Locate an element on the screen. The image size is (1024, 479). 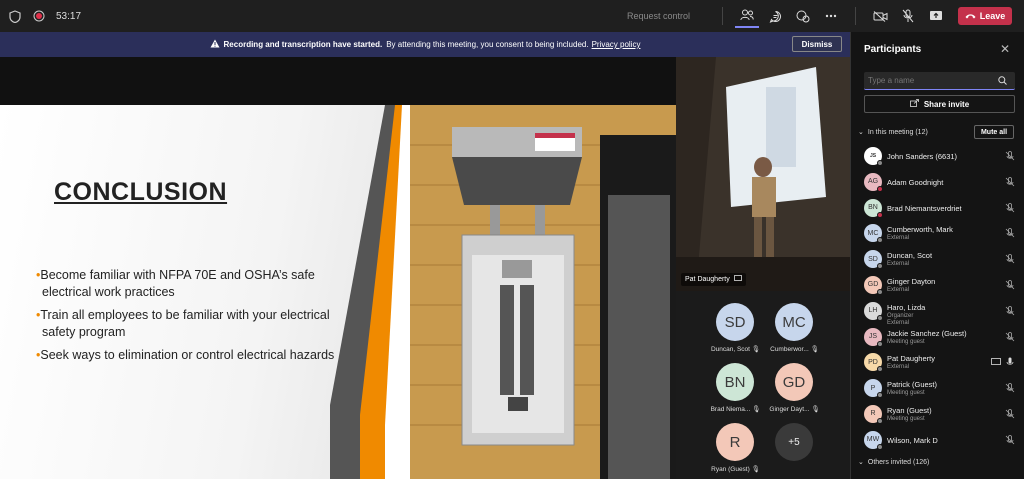
search-icon is located at coordinates (1002, 81).